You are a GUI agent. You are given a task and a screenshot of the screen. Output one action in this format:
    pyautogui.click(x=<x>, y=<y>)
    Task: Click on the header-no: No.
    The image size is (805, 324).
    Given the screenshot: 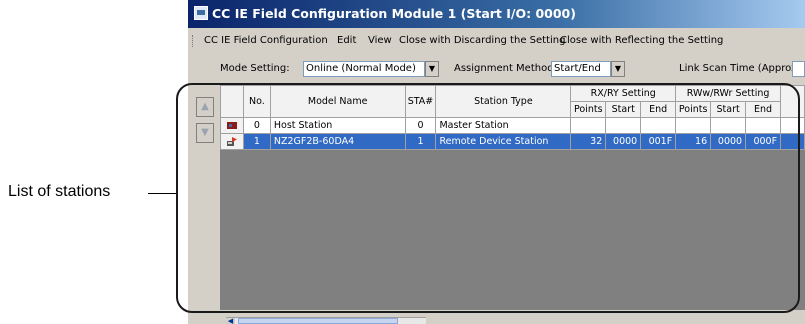 What is the action you would take?
    pyautogui.click(x=256, y=101)
    